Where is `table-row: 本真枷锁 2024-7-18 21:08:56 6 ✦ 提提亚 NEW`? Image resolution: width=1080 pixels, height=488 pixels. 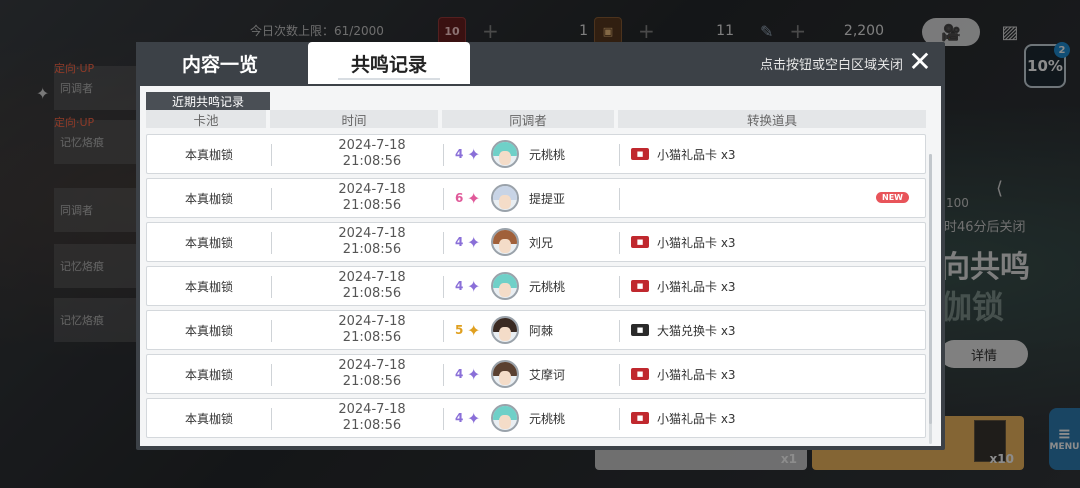 table-row: 本真枷锁 2024-7-18 21:08:56 6 ✦ 提提亚 NEW is located at coordinates (536, 198).